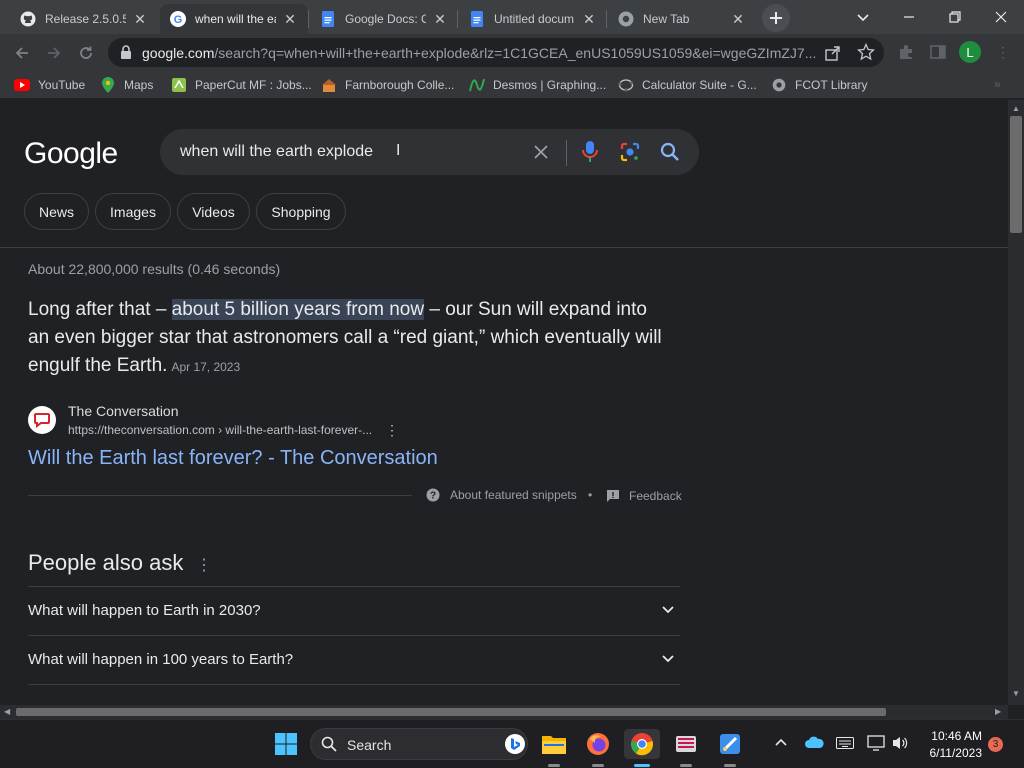 This screenshot has width=1024, height=768. Describe the element at coordinates (354, 610) in the screenshot. I see `paa-question-1: What will happen to Earth in 2030?` at that location.